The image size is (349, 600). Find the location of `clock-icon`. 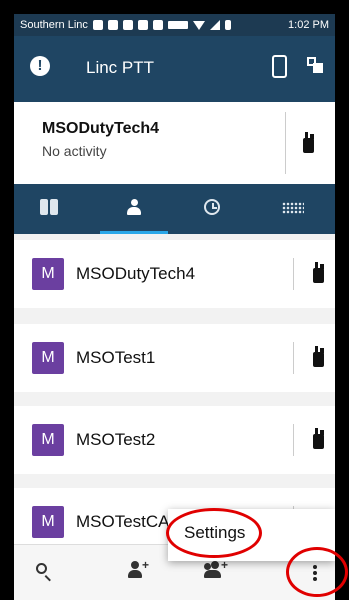

clock-icon is located at coordinates (212, 207).